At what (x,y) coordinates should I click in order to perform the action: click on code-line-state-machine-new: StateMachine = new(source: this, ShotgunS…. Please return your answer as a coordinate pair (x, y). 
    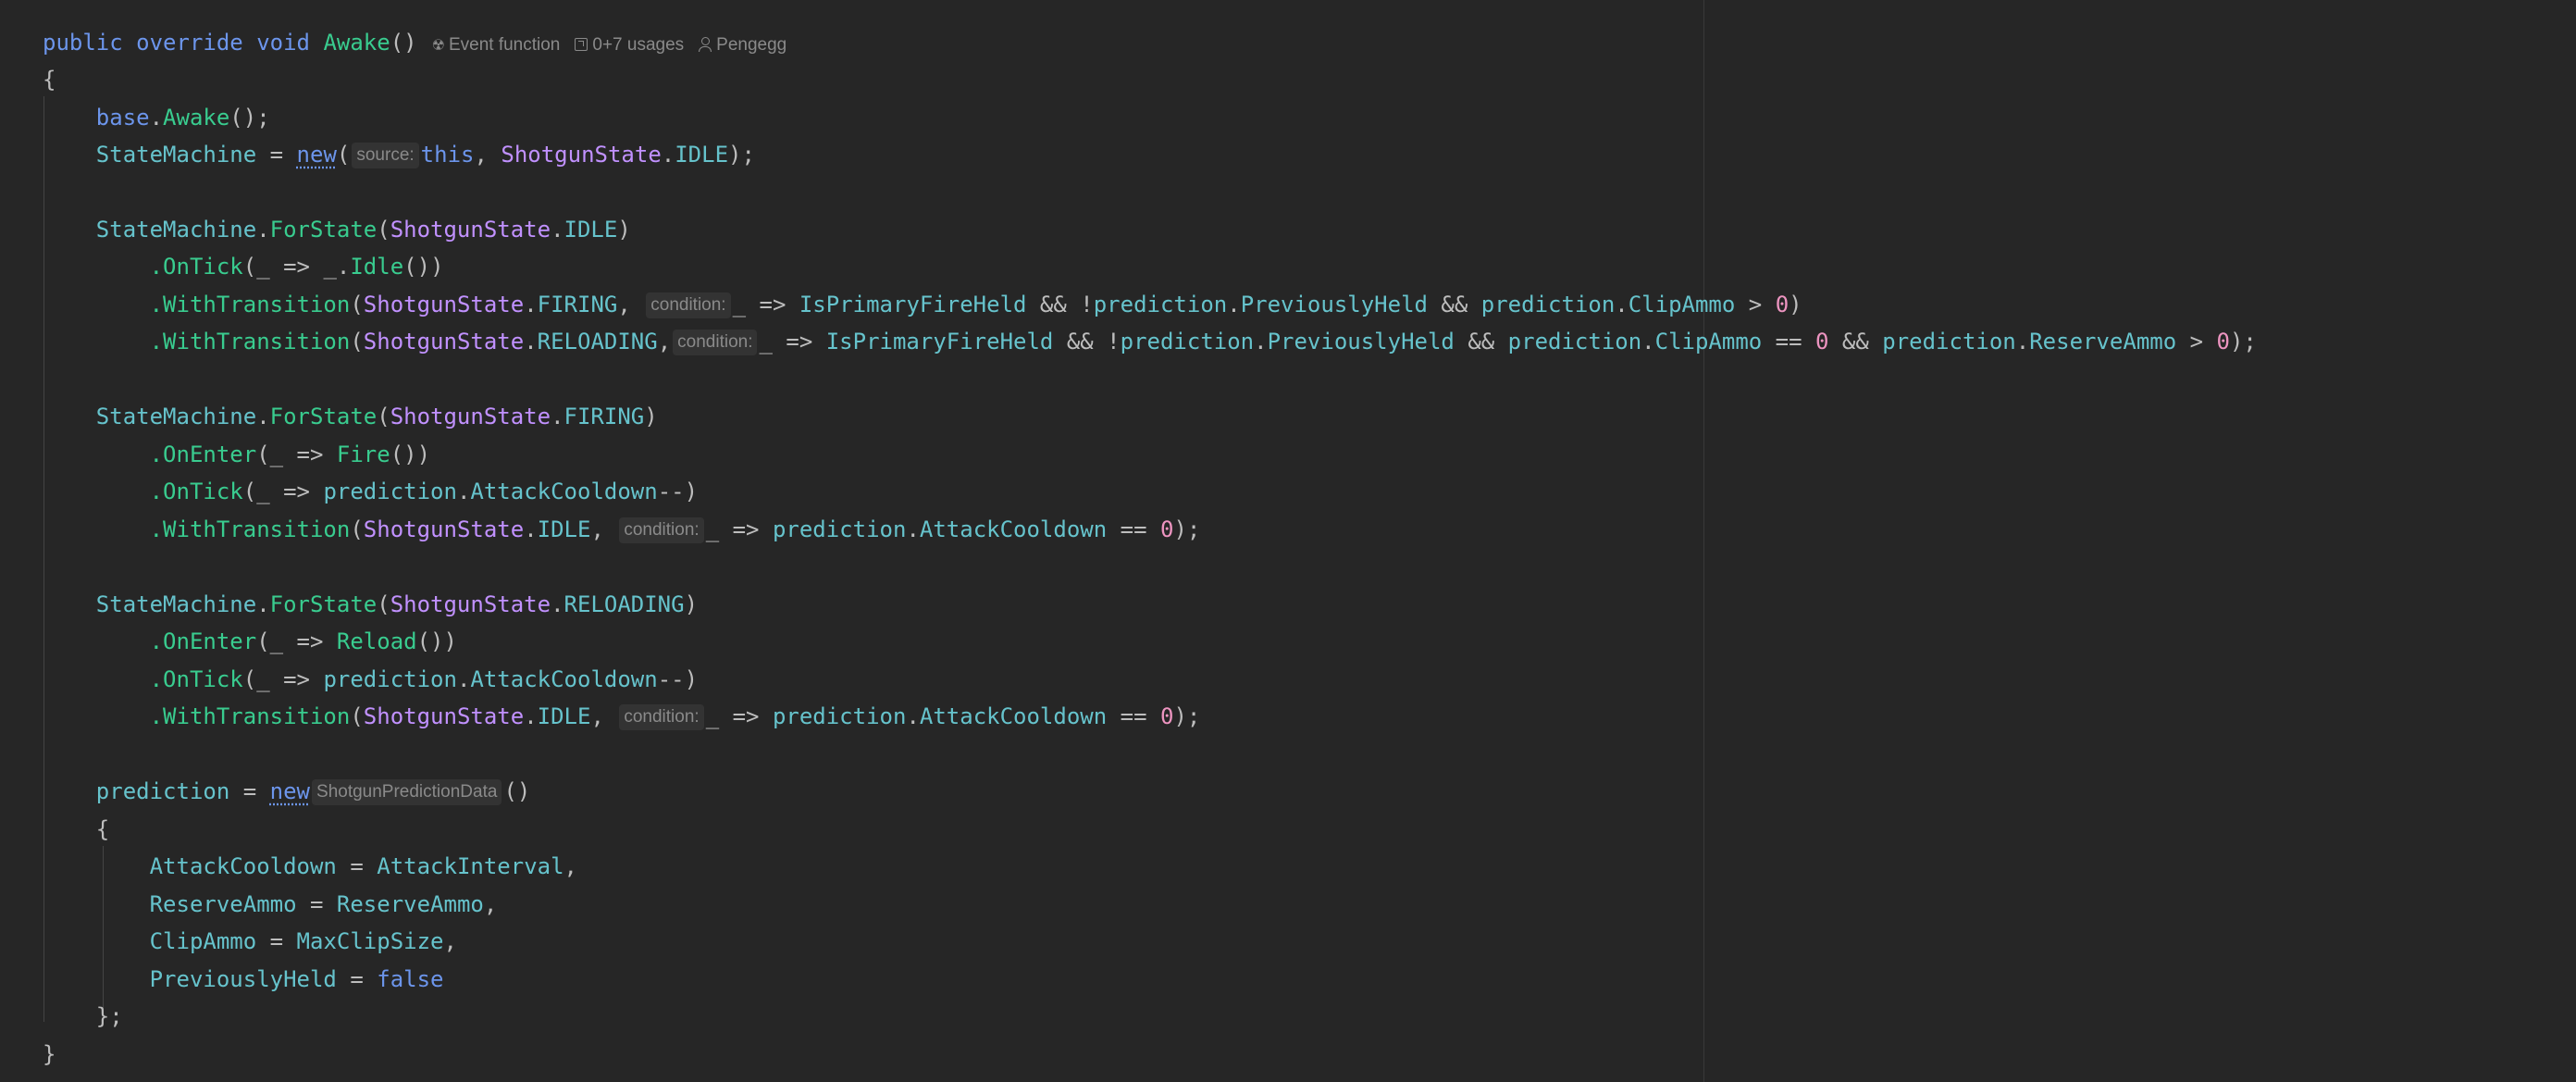
    Looking at the image, I should click on (399, 154).